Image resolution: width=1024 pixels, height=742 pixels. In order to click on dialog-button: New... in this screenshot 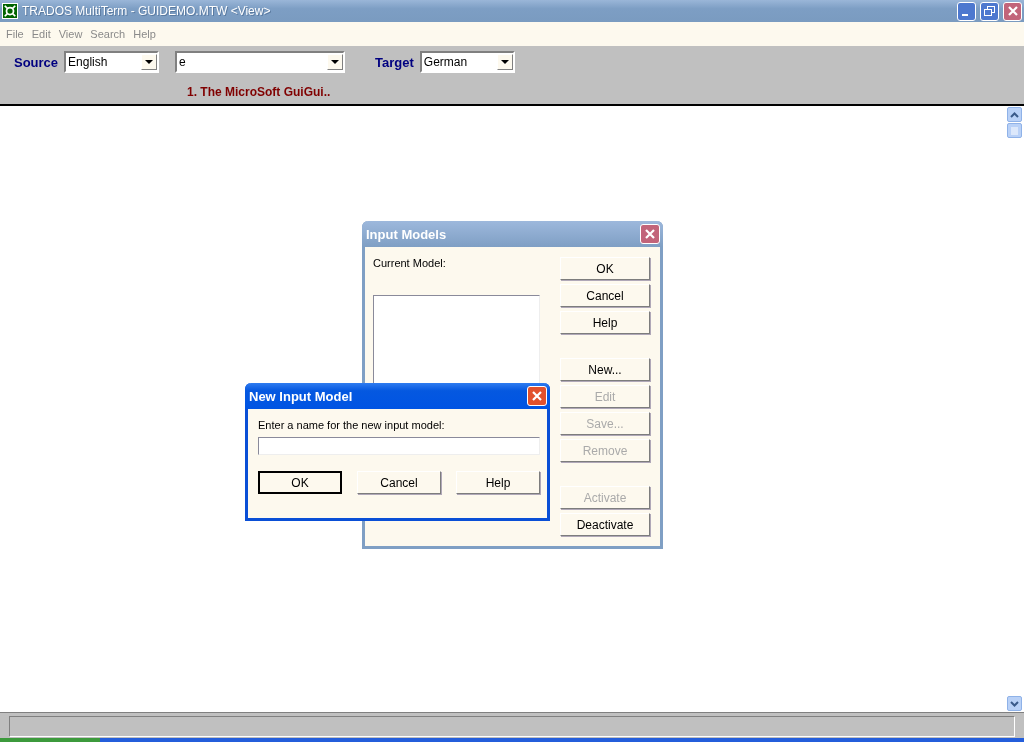, I will do `click(605, 369)`.